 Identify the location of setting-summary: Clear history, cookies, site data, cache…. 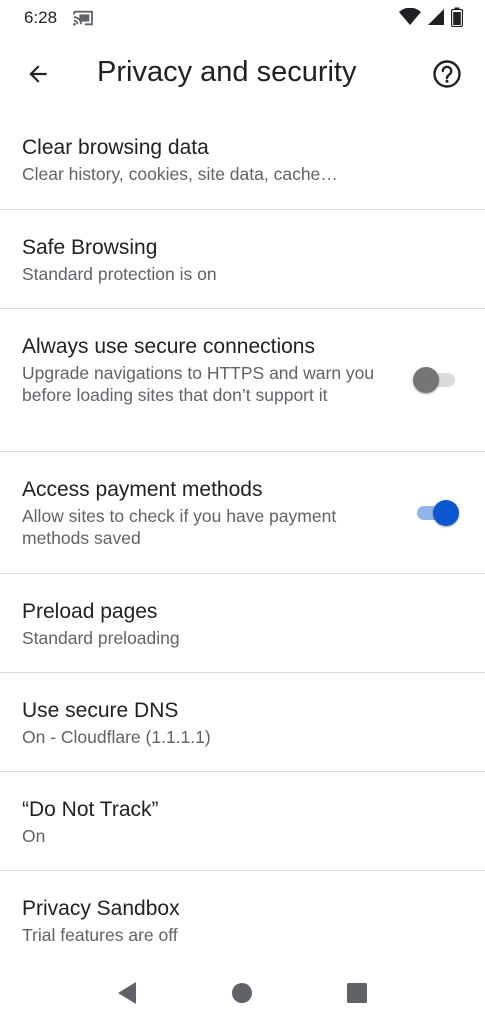
(180, 174).